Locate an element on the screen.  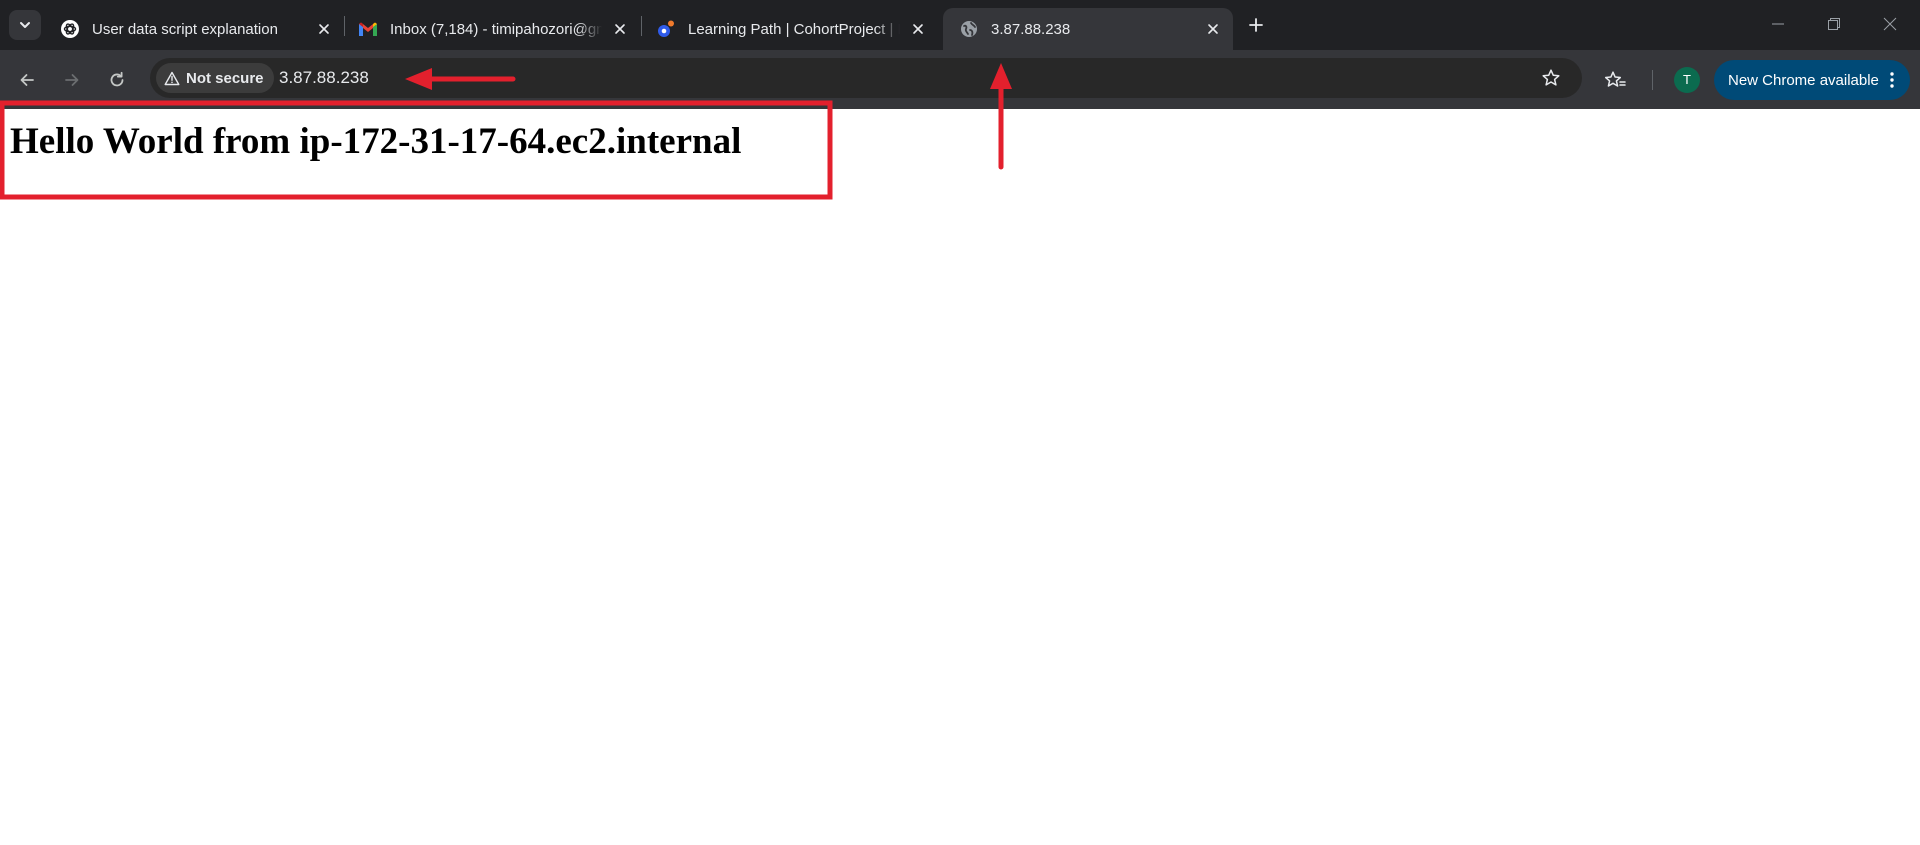
tab-ip-address: 3.87.88.238 is located at coordinates (1088, 29).